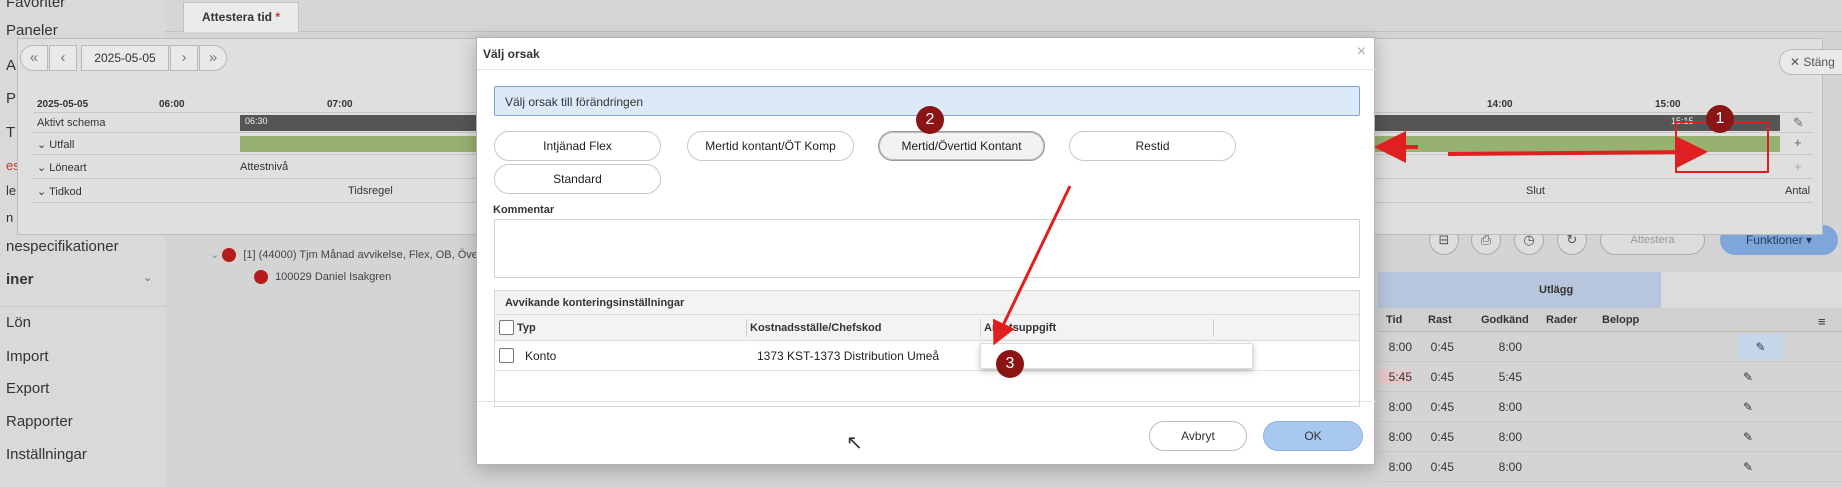 This screenshot has width=1842, height=487. I want to click on mouse-cursor-icon: ↖, so click(854, 443).